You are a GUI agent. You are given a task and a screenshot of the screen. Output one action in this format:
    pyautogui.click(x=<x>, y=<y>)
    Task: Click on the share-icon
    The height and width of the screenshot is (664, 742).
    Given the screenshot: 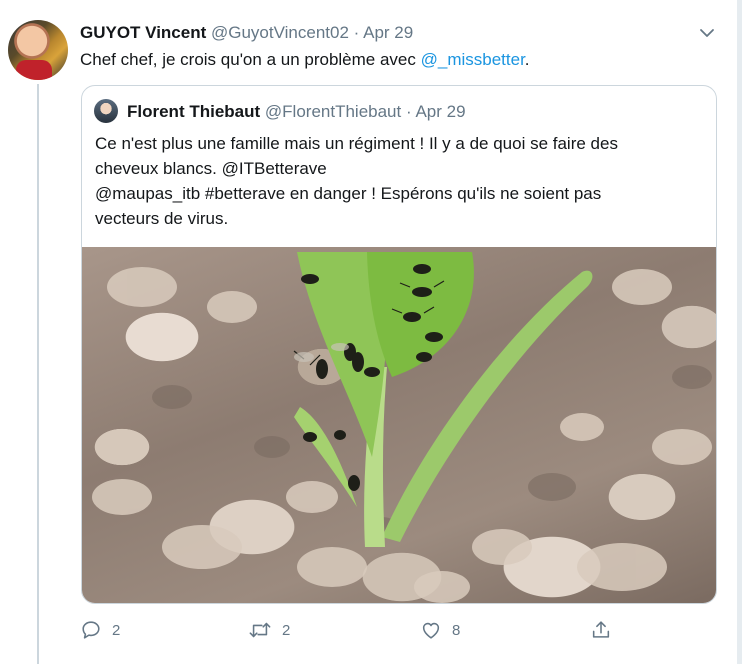 What is the action you would take?
    pyautogui.click(x=601, y=630)
    